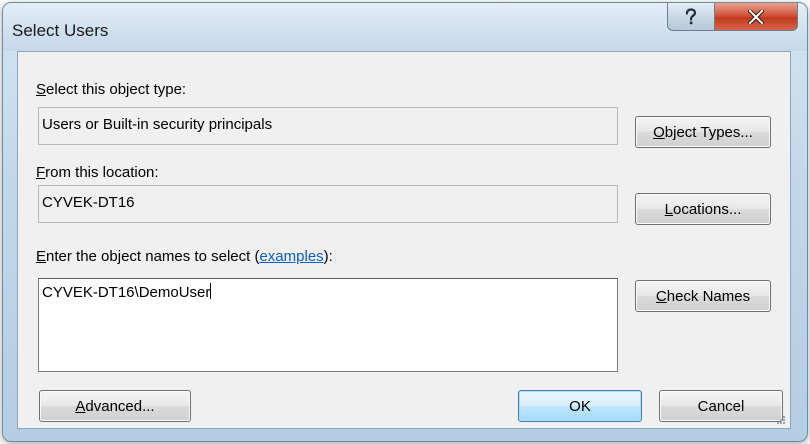 Image resolution: width=810 pixels, height=444 pixels. Describe the element at coordinates (60, 30) in the screenshot. I see `dialog-title: Select Users` at that location.